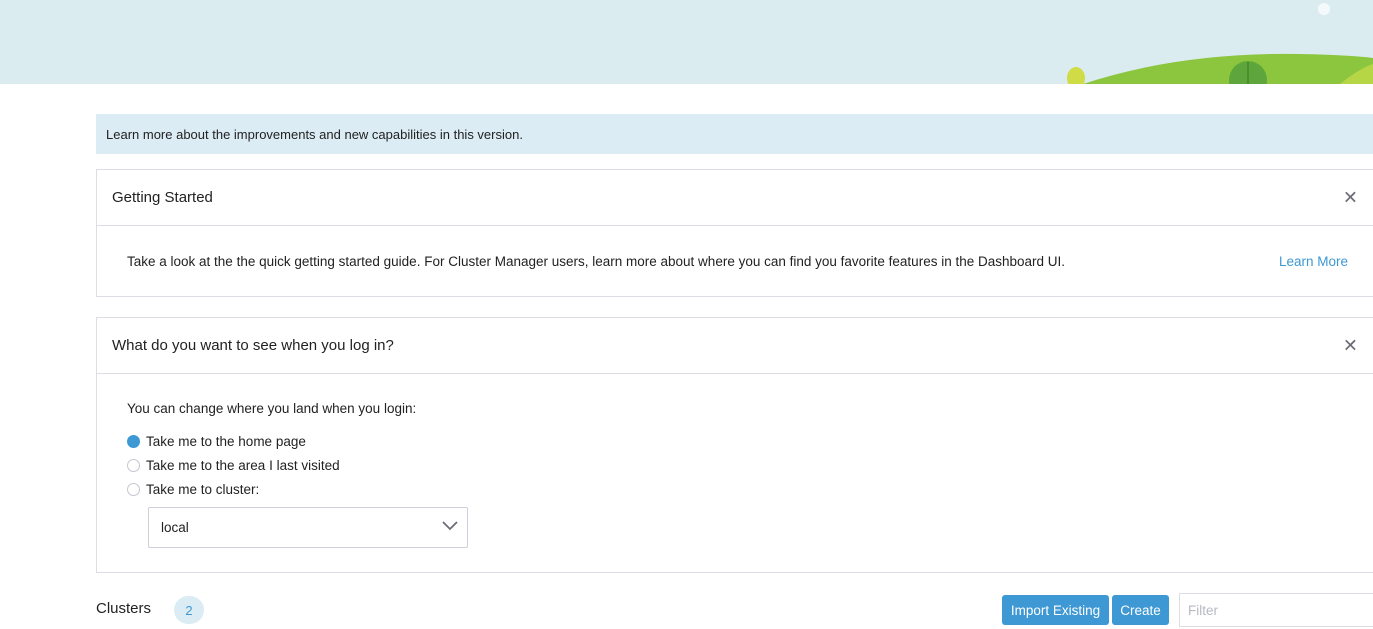 Image resolution: width=1373 pixels, height=629 pixels. I want to click on cluster-select: local, so click(308, 527).